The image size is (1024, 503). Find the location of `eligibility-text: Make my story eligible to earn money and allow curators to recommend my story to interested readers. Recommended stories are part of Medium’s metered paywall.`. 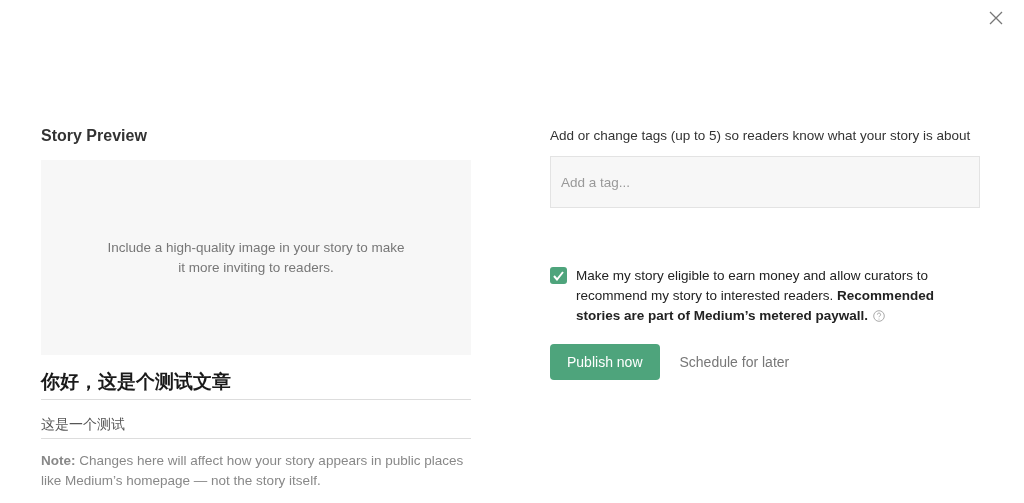

eligibility-text: Make my story eligible to earn money and allow curators to recommend my story to interested readers. Recommended stories are part of Medium’s metered paywall. is located at coordinates (755, 296).